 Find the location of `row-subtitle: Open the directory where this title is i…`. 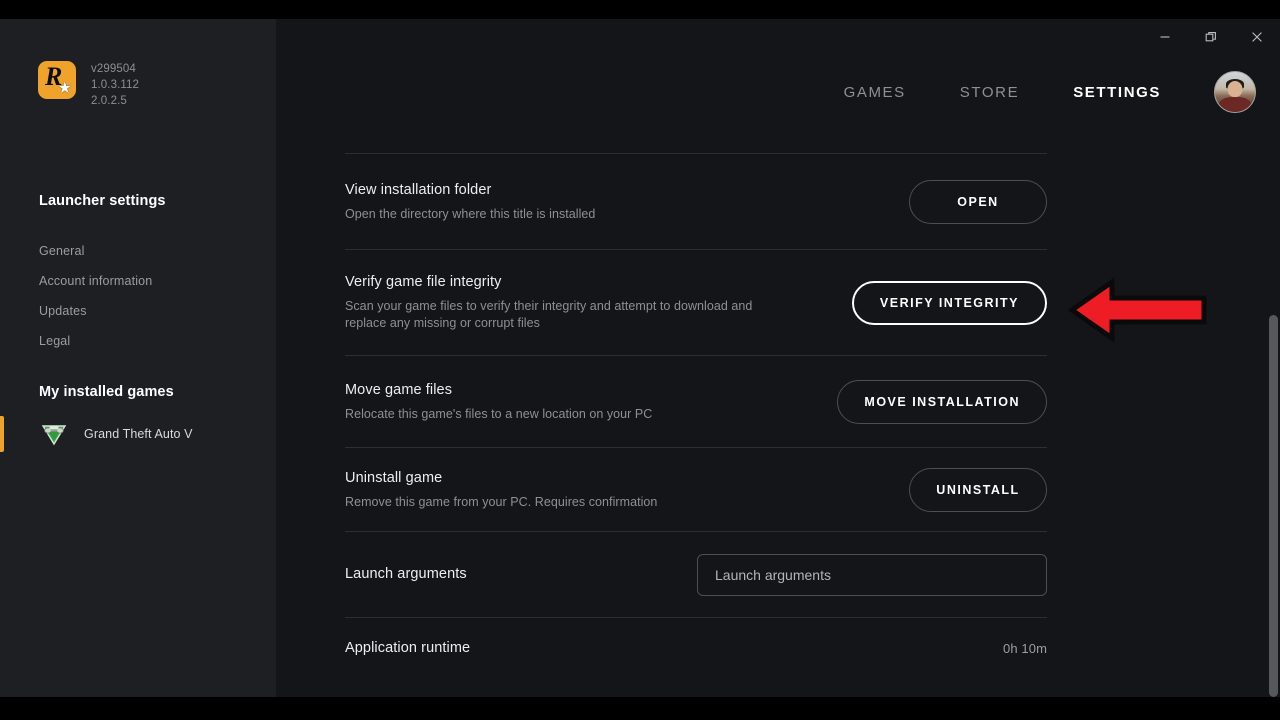

row-subtitle: Open the directory where this title is i… is located at coordinates (470, 213).